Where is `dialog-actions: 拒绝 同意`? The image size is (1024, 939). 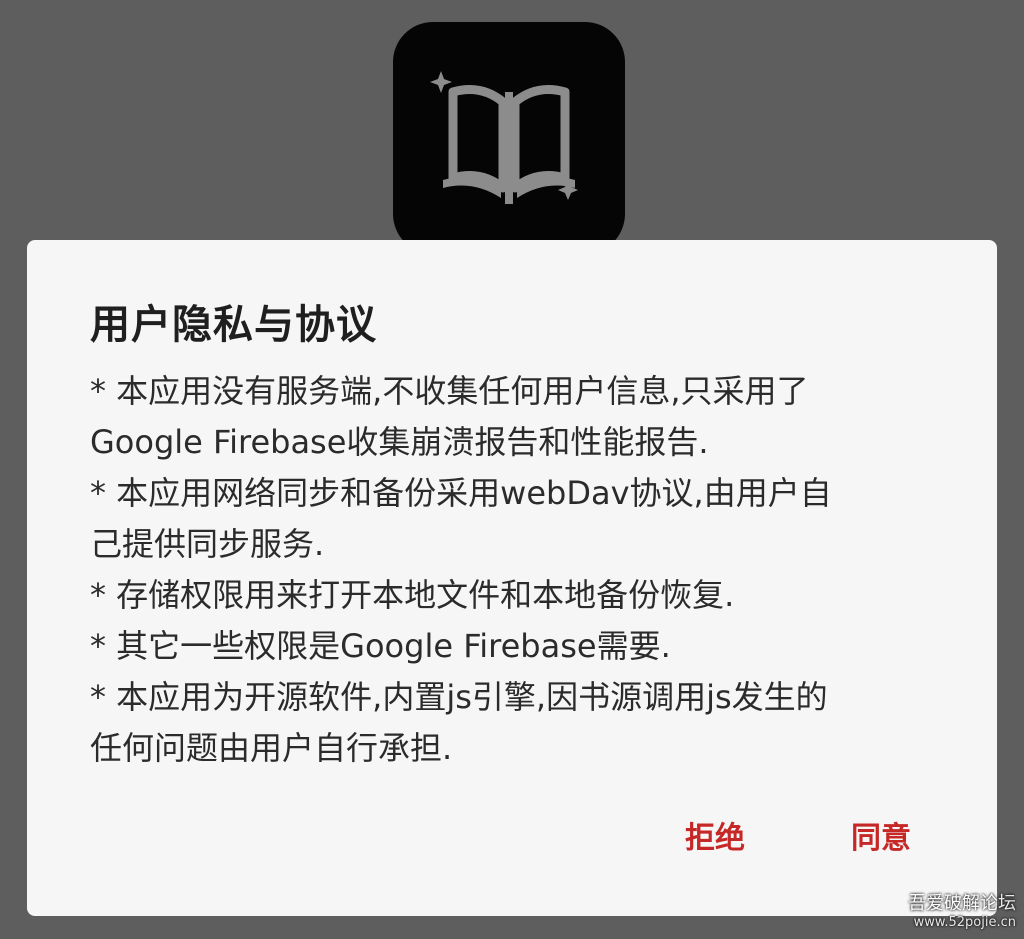 dialog-actions: 拒绝 同意 is located at coordinates (512, 839).